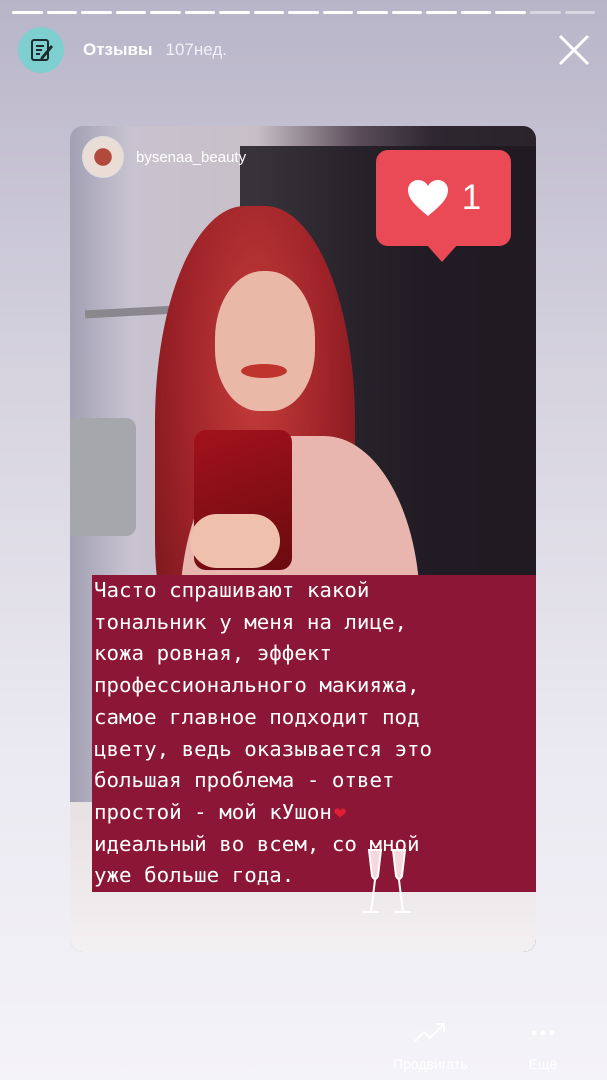  I want to click on story-progress-bar, so click(304, 12).